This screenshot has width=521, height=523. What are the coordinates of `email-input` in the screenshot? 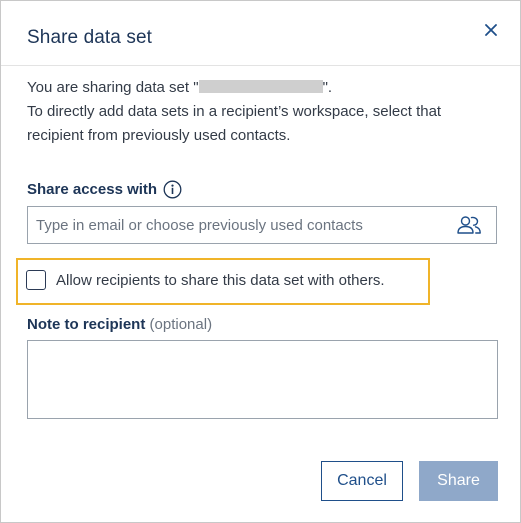 It's located at (241, 225).